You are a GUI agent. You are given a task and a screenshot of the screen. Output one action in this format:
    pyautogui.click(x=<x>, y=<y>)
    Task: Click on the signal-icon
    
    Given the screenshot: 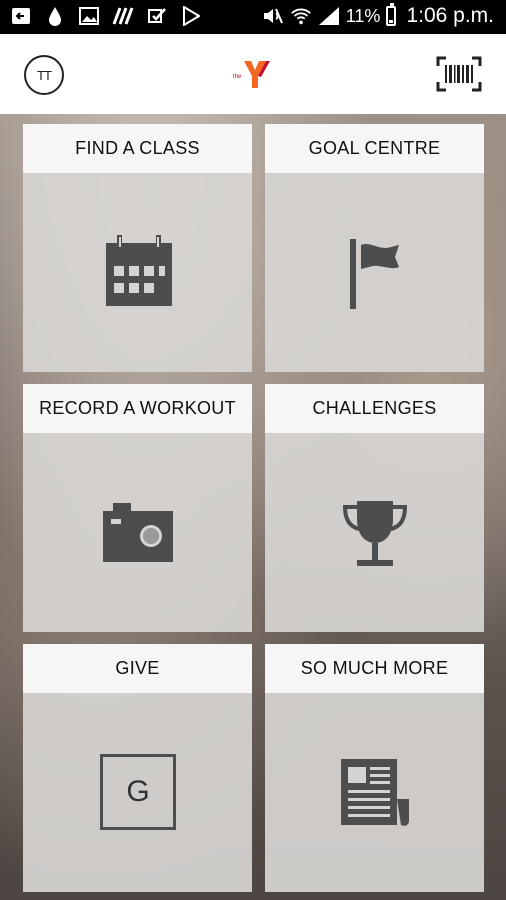 What is the action you would take?
    pyautogui.click(x=329, y=16)
    